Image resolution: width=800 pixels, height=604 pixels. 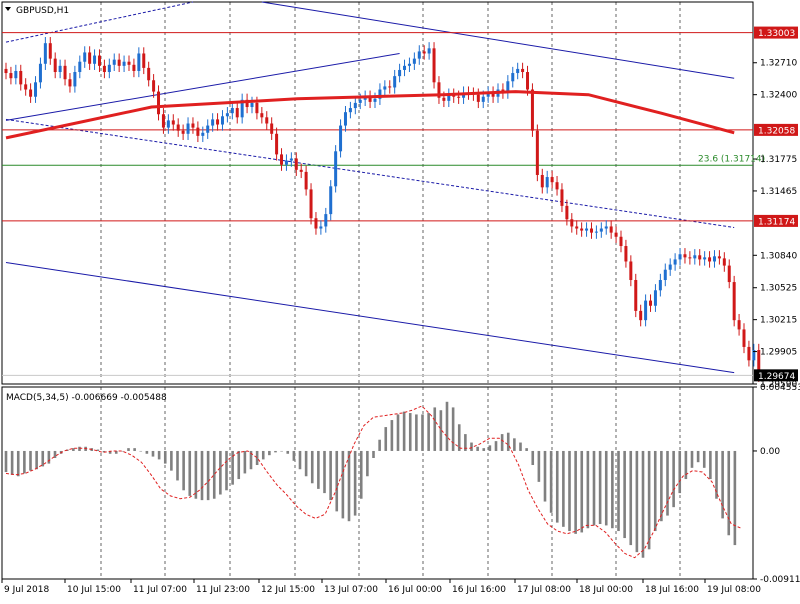 I want to click on level-price-tag-text: 1.31174, so click(x=776, y=222).